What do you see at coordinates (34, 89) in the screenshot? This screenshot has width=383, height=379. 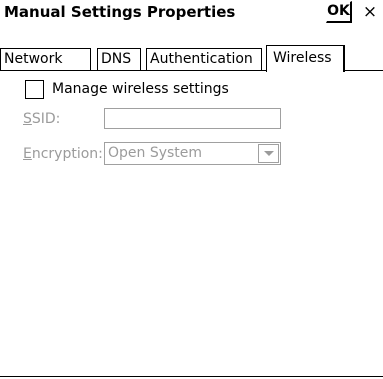 I see `manage-wireless-checkbox` at bounding box center [34, 89].